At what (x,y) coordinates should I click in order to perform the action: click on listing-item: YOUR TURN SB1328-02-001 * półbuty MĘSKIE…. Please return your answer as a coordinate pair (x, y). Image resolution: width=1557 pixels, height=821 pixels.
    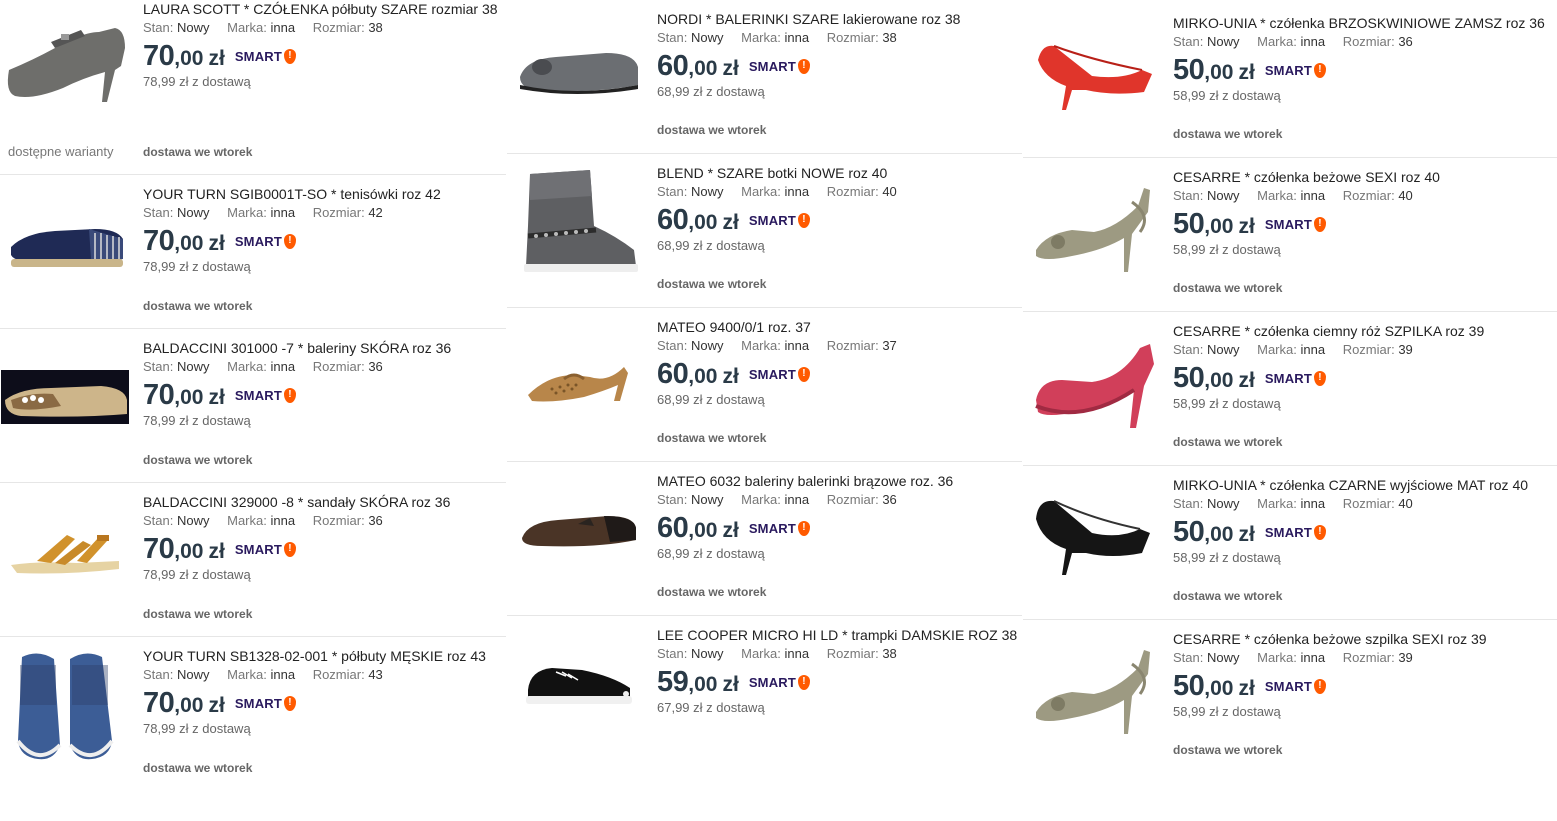
    Looking at the image, I should click on (253, 729).